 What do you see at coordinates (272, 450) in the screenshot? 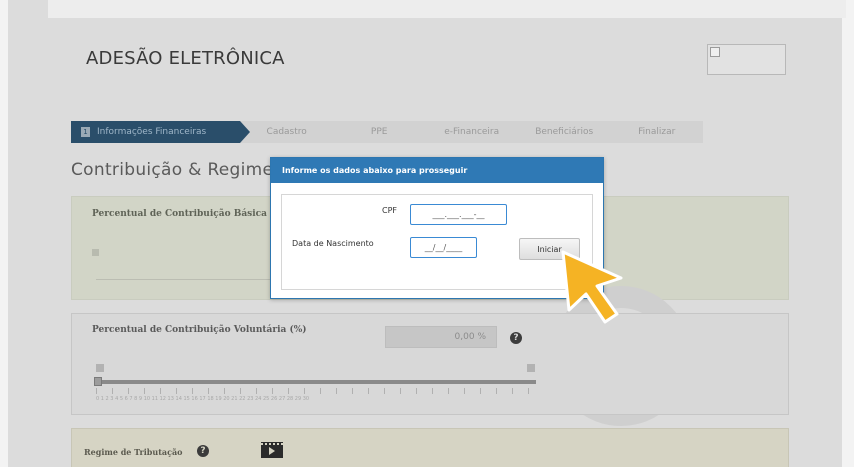
I see `video-icon` at bounding box center [272, 450].